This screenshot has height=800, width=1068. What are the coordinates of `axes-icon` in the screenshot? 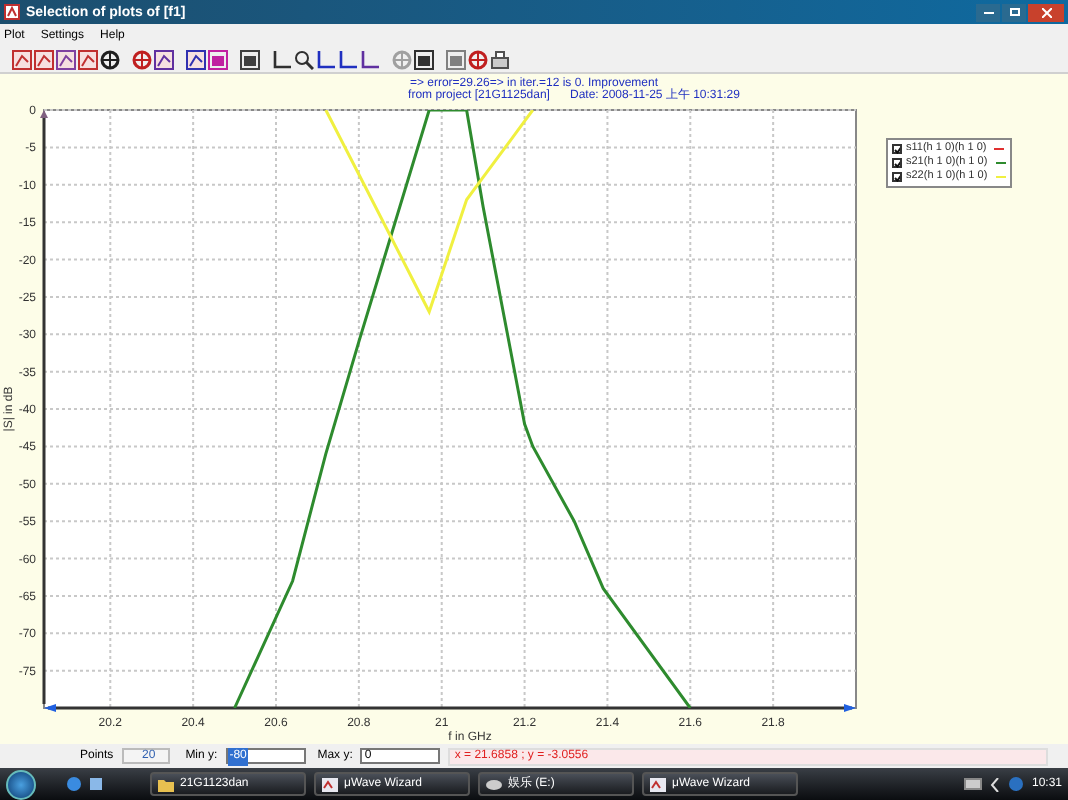 It's located at (282, 59).